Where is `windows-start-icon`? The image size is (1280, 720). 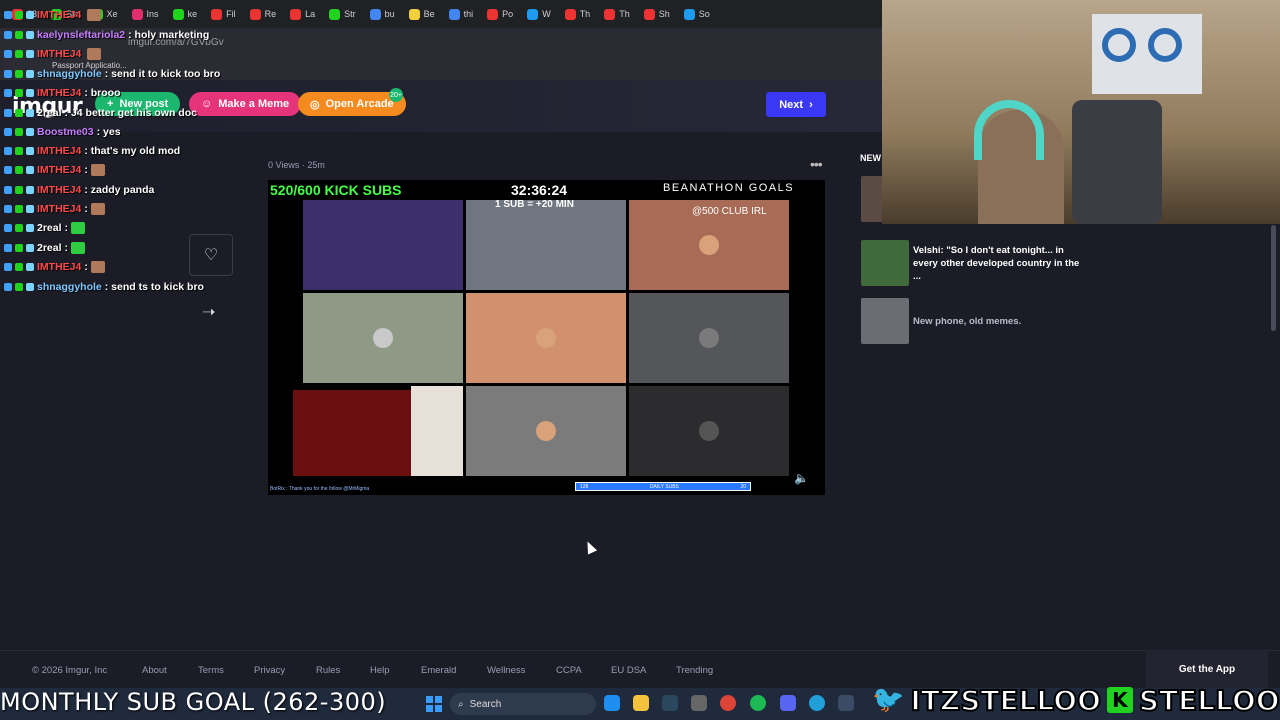
windows-start-icon is located at coordinates (434, 704).